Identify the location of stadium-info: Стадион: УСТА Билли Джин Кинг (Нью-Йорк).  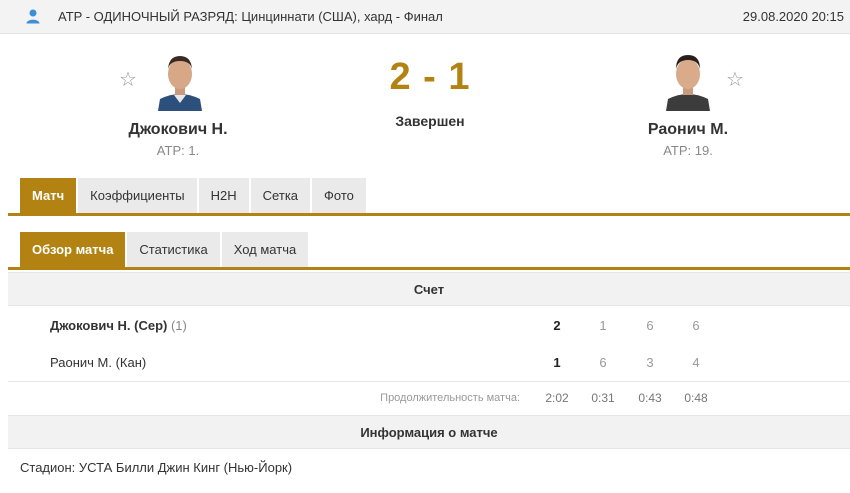
(156, 467).